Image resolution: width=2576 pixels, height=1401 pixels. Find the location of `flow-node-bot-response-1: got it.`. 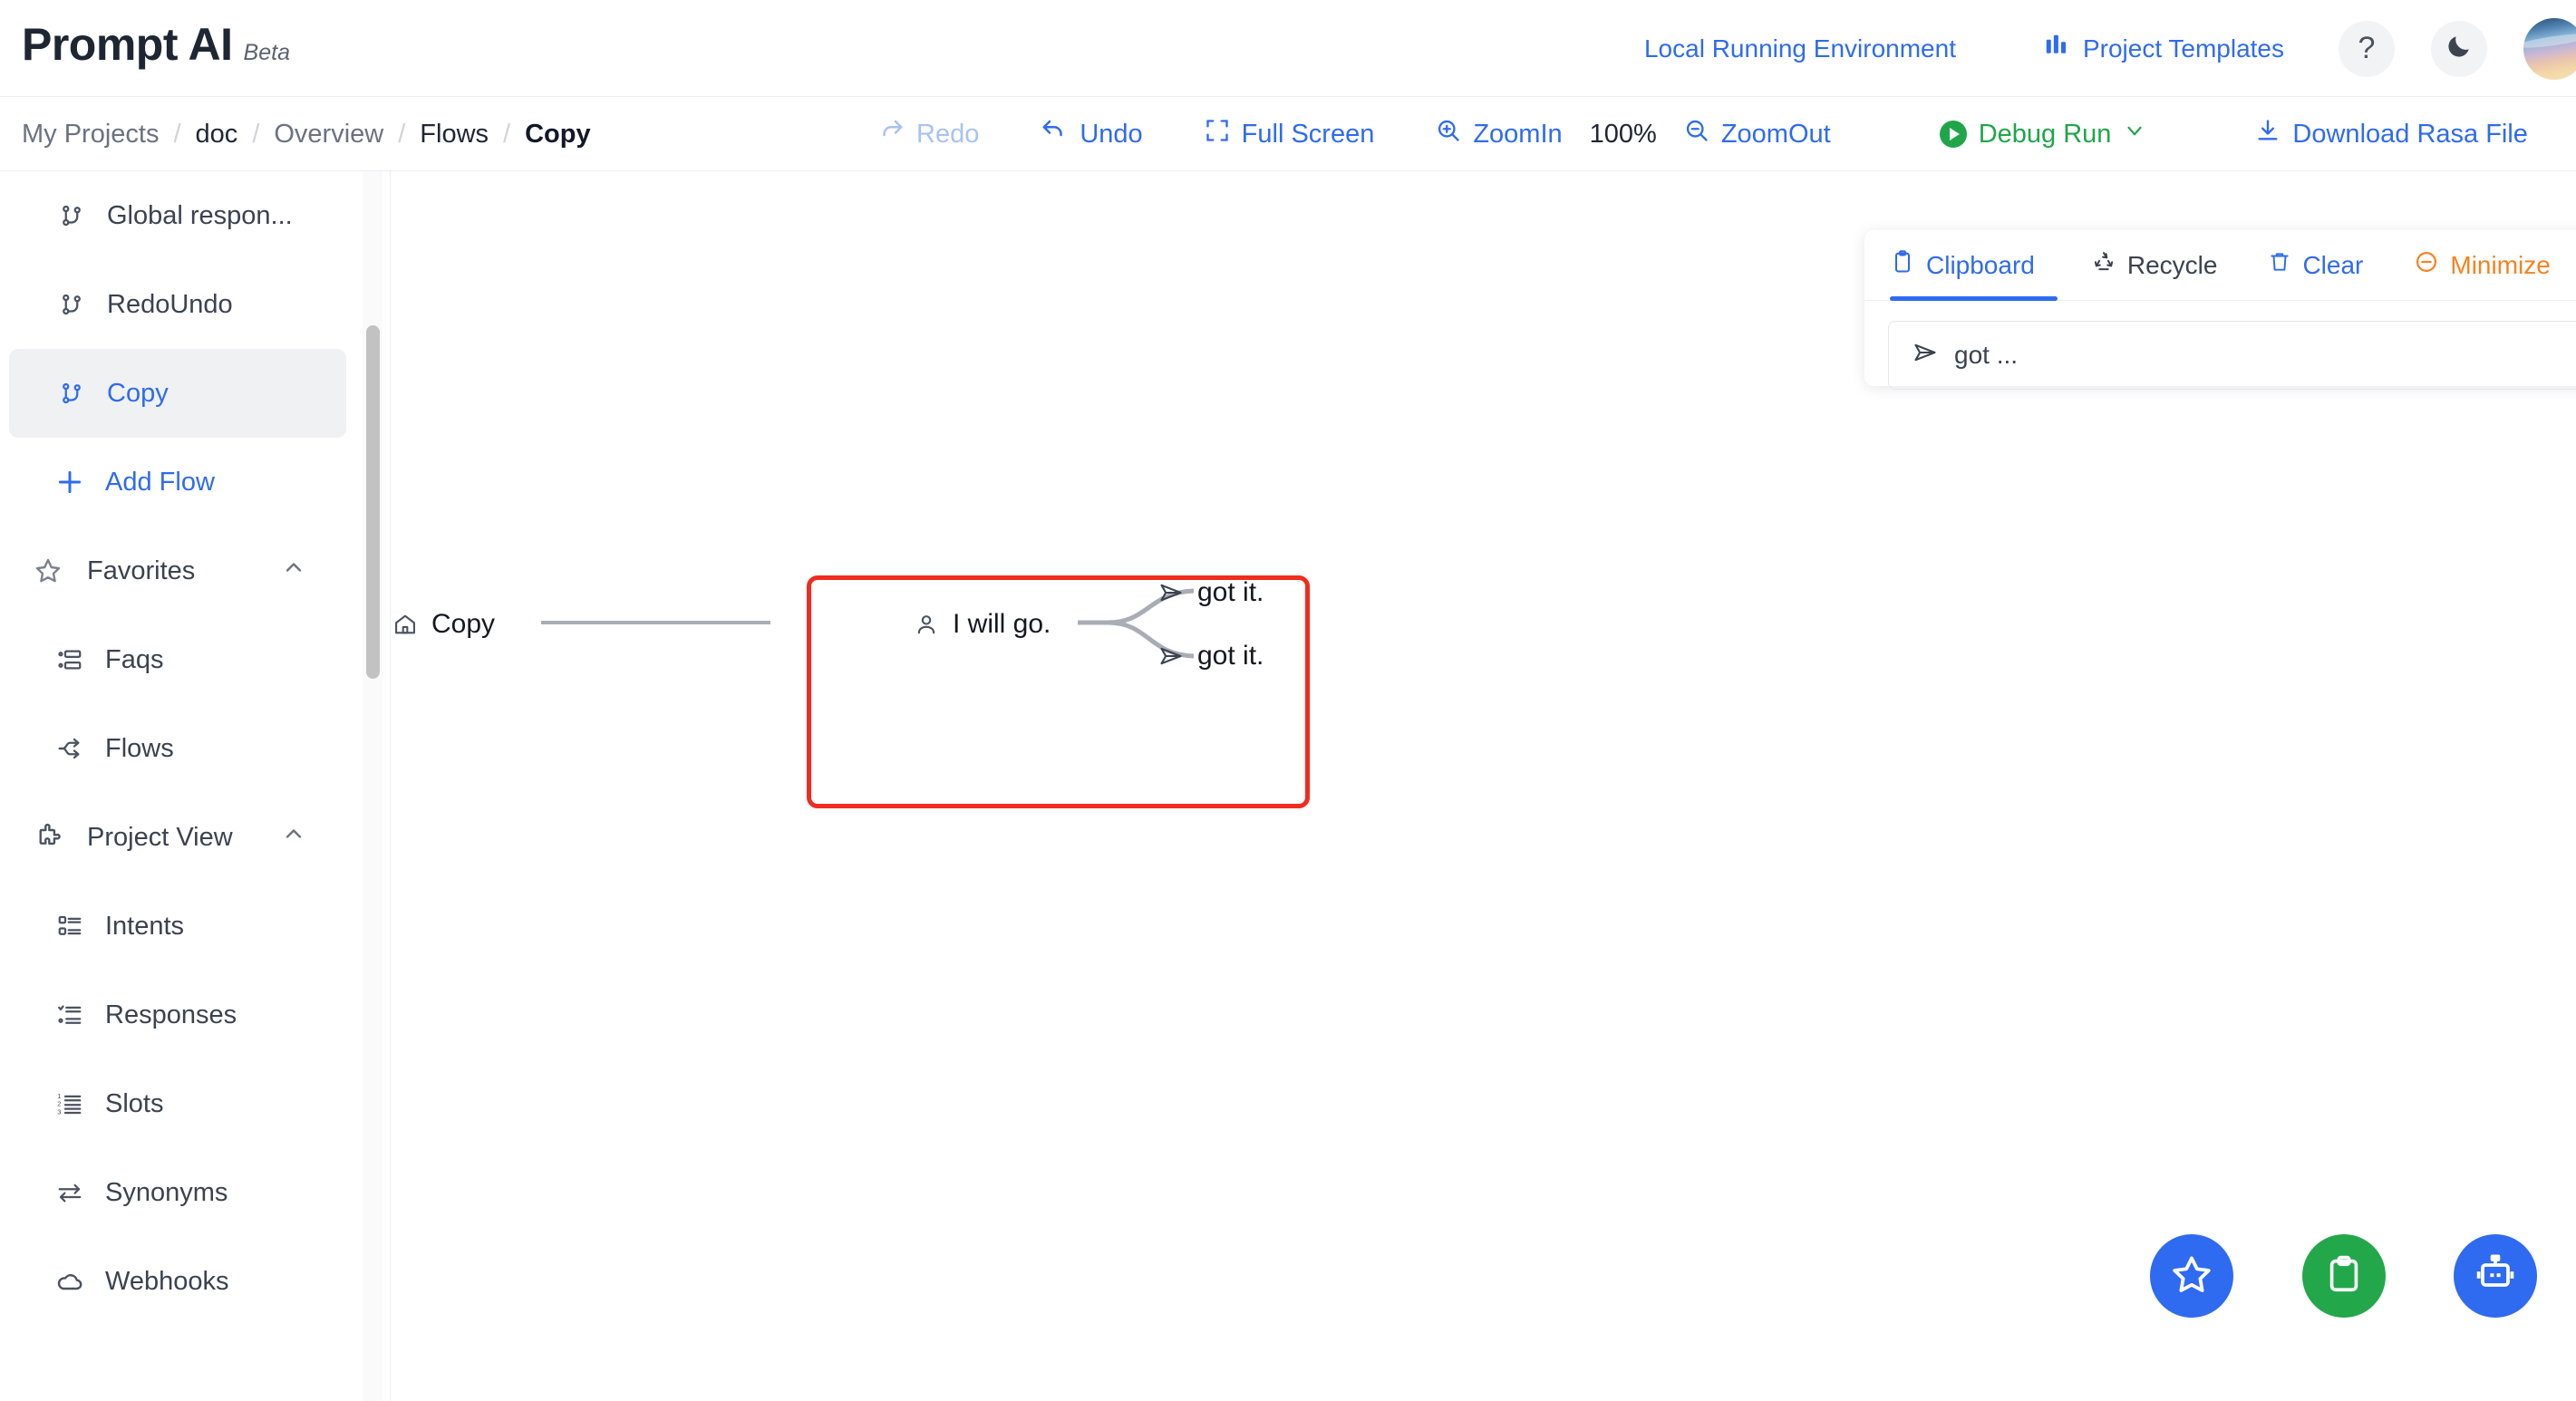

flow-node-bot-response-1: got it. is located at coordinates (1210, 592).